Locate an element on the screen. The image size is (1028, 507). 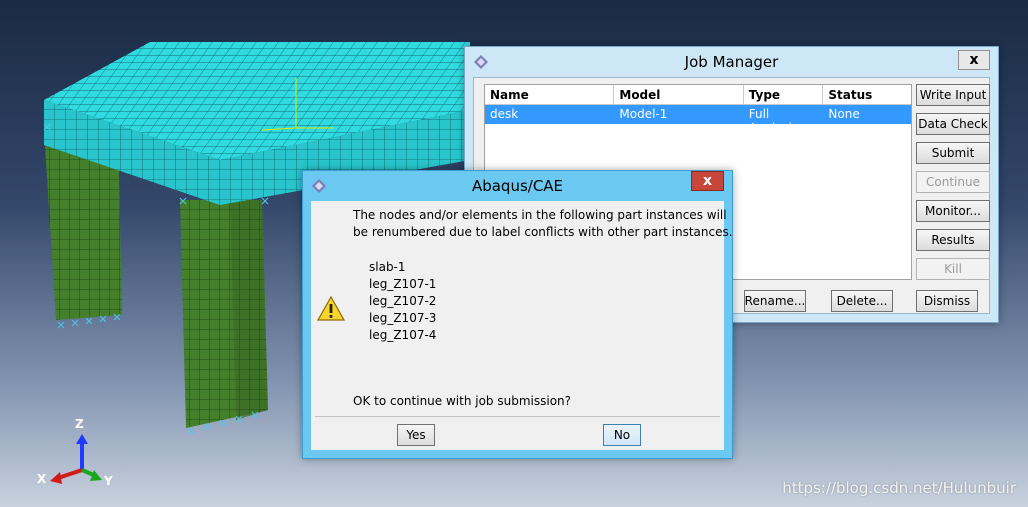
alert-close-button: x is located at coordinates (707, 181).